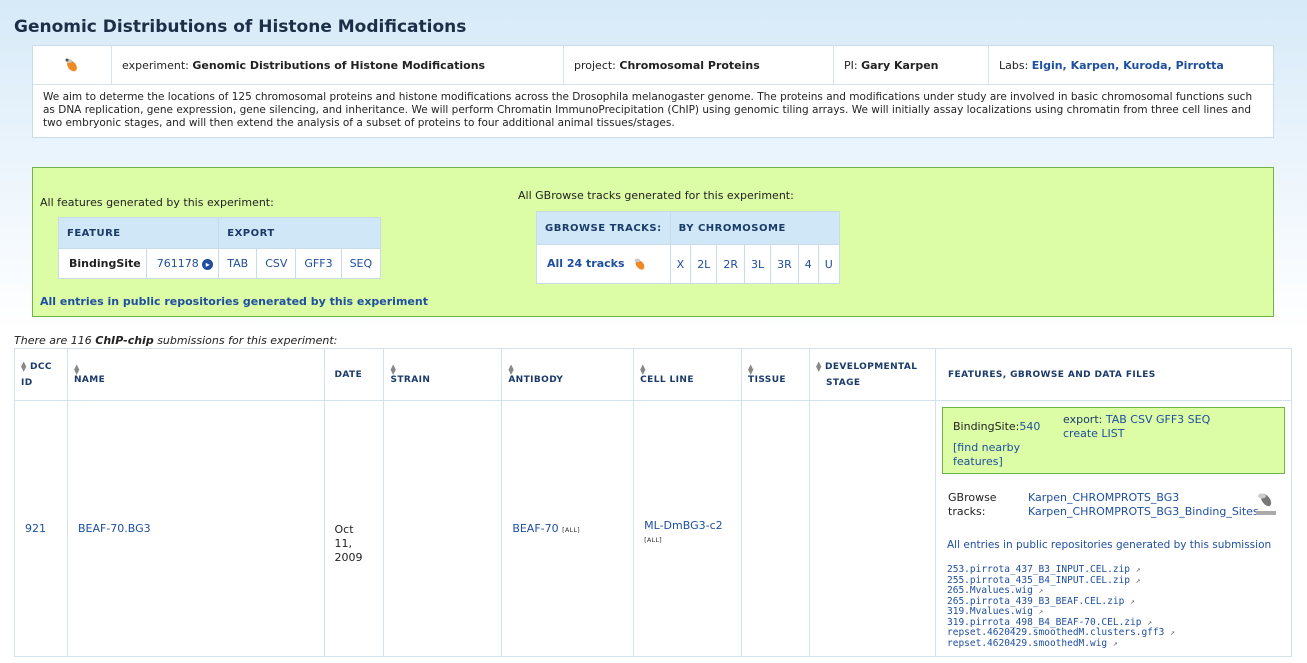 This screenshot has width=1307, height=663. I want to click on antibody-link: BEAF-70, so click(535, 528).